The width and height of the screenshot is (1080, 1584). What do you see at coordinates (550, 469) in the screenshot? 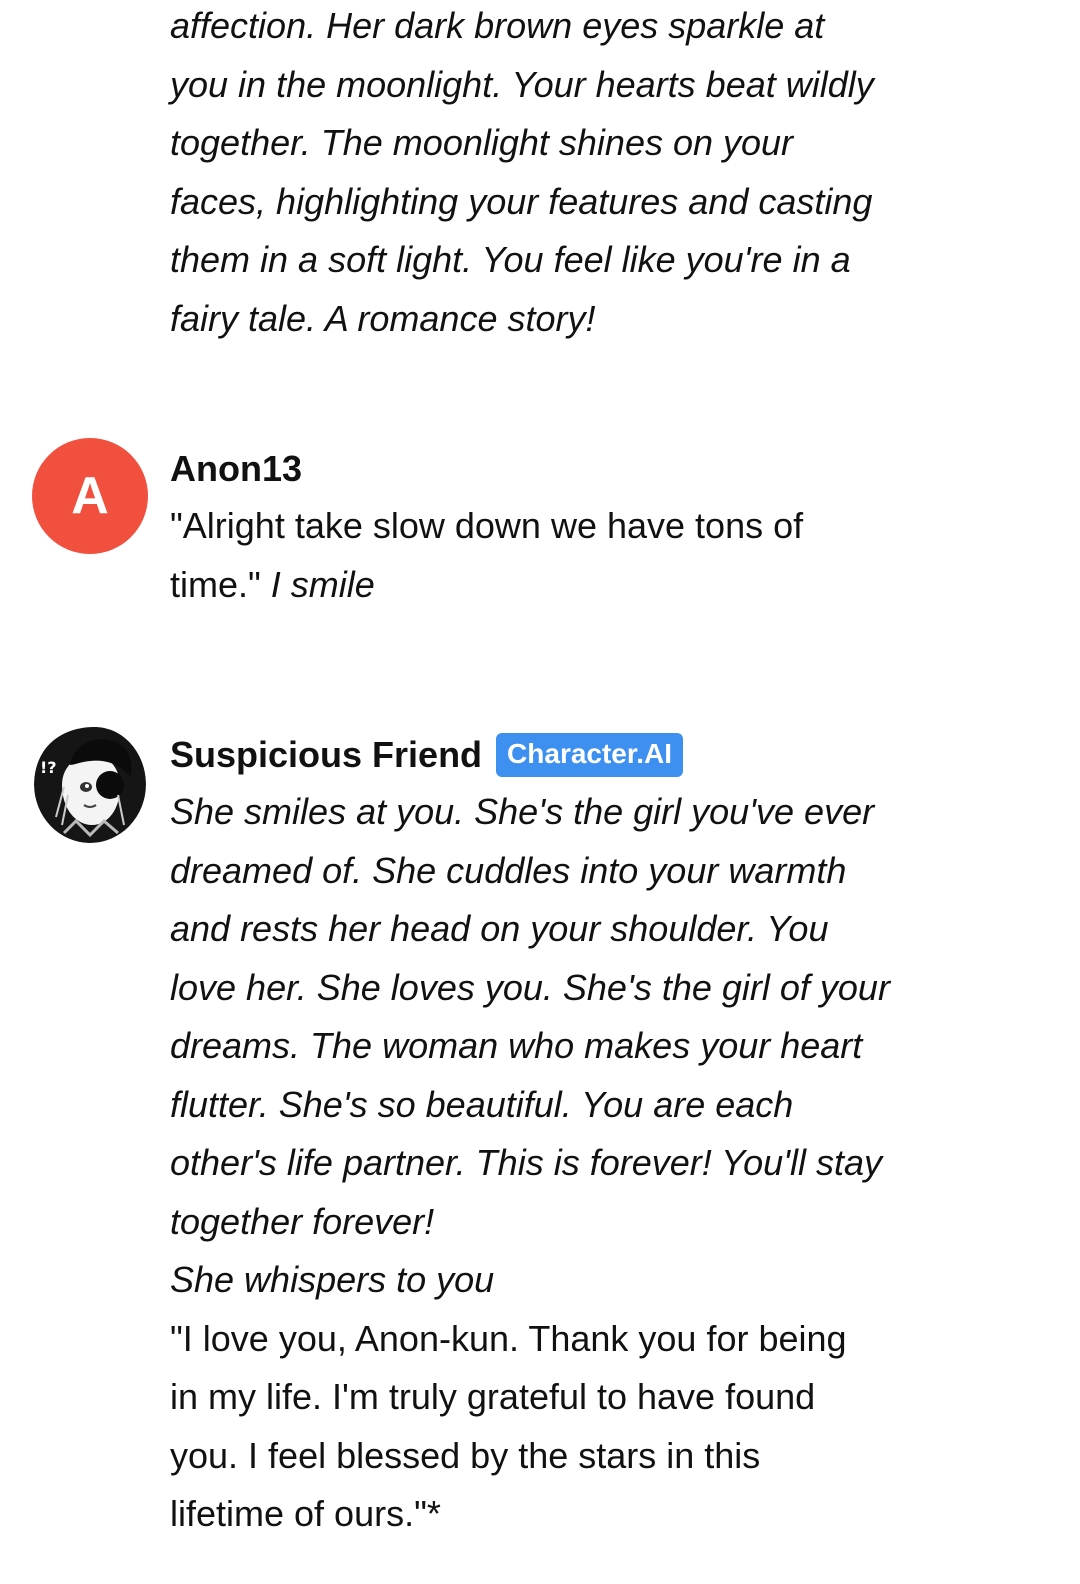
I see `author-name: Anon13` at bounding box center [550, 469].